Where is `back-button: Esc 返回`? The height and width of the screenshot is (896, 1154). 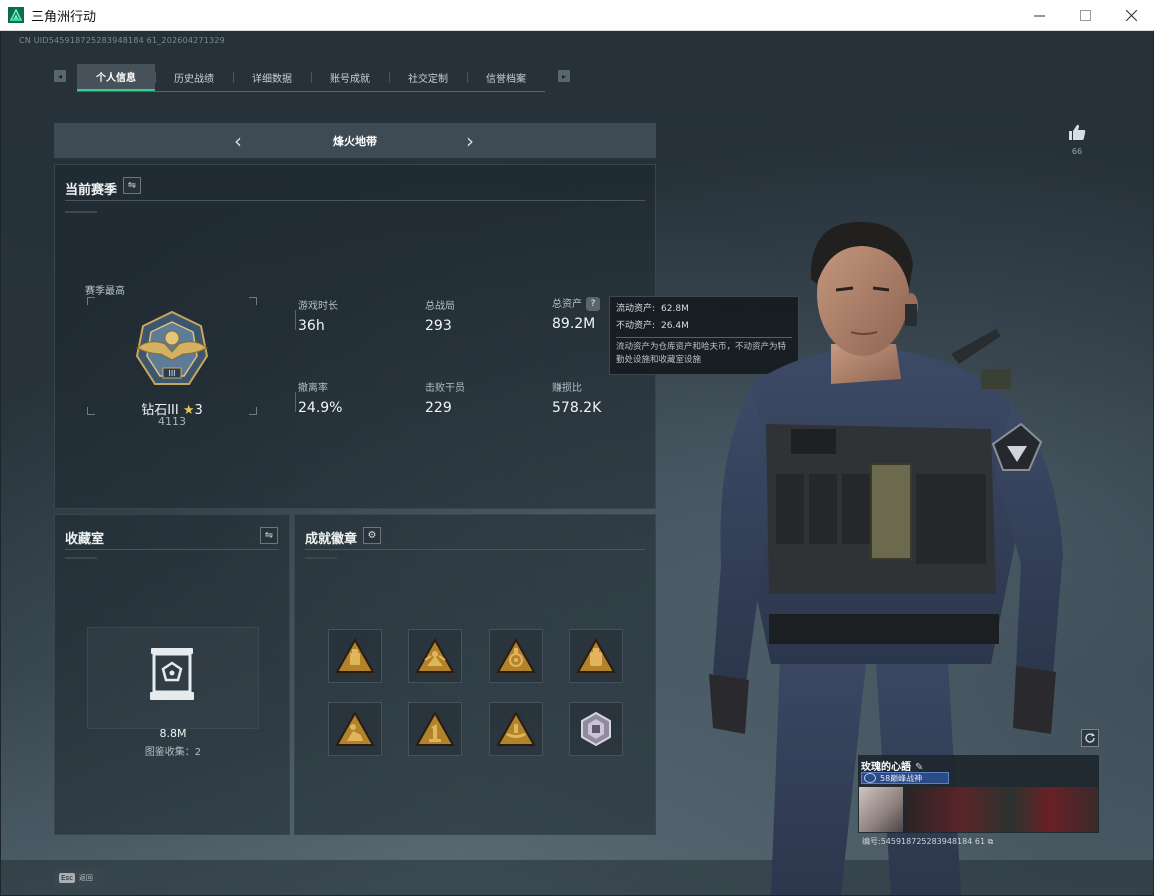
back-button: Esc 返回 is located at coordinates (79, 878).